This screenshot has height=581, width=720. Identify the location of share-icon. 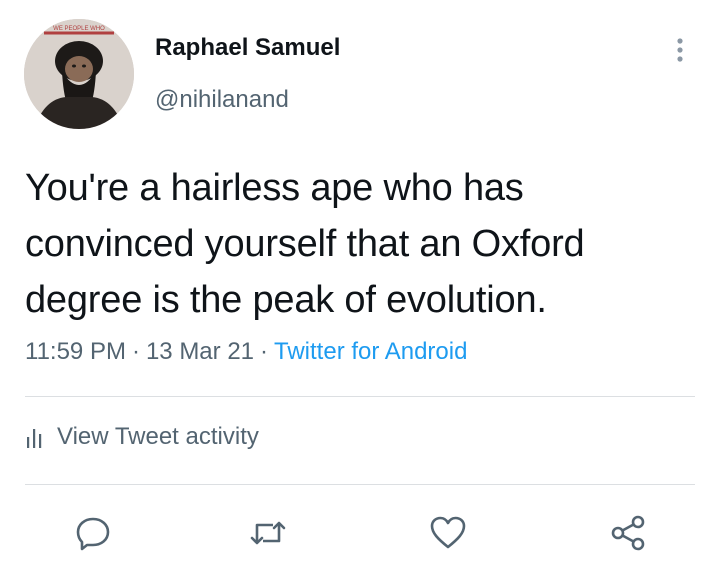
(628, 533).